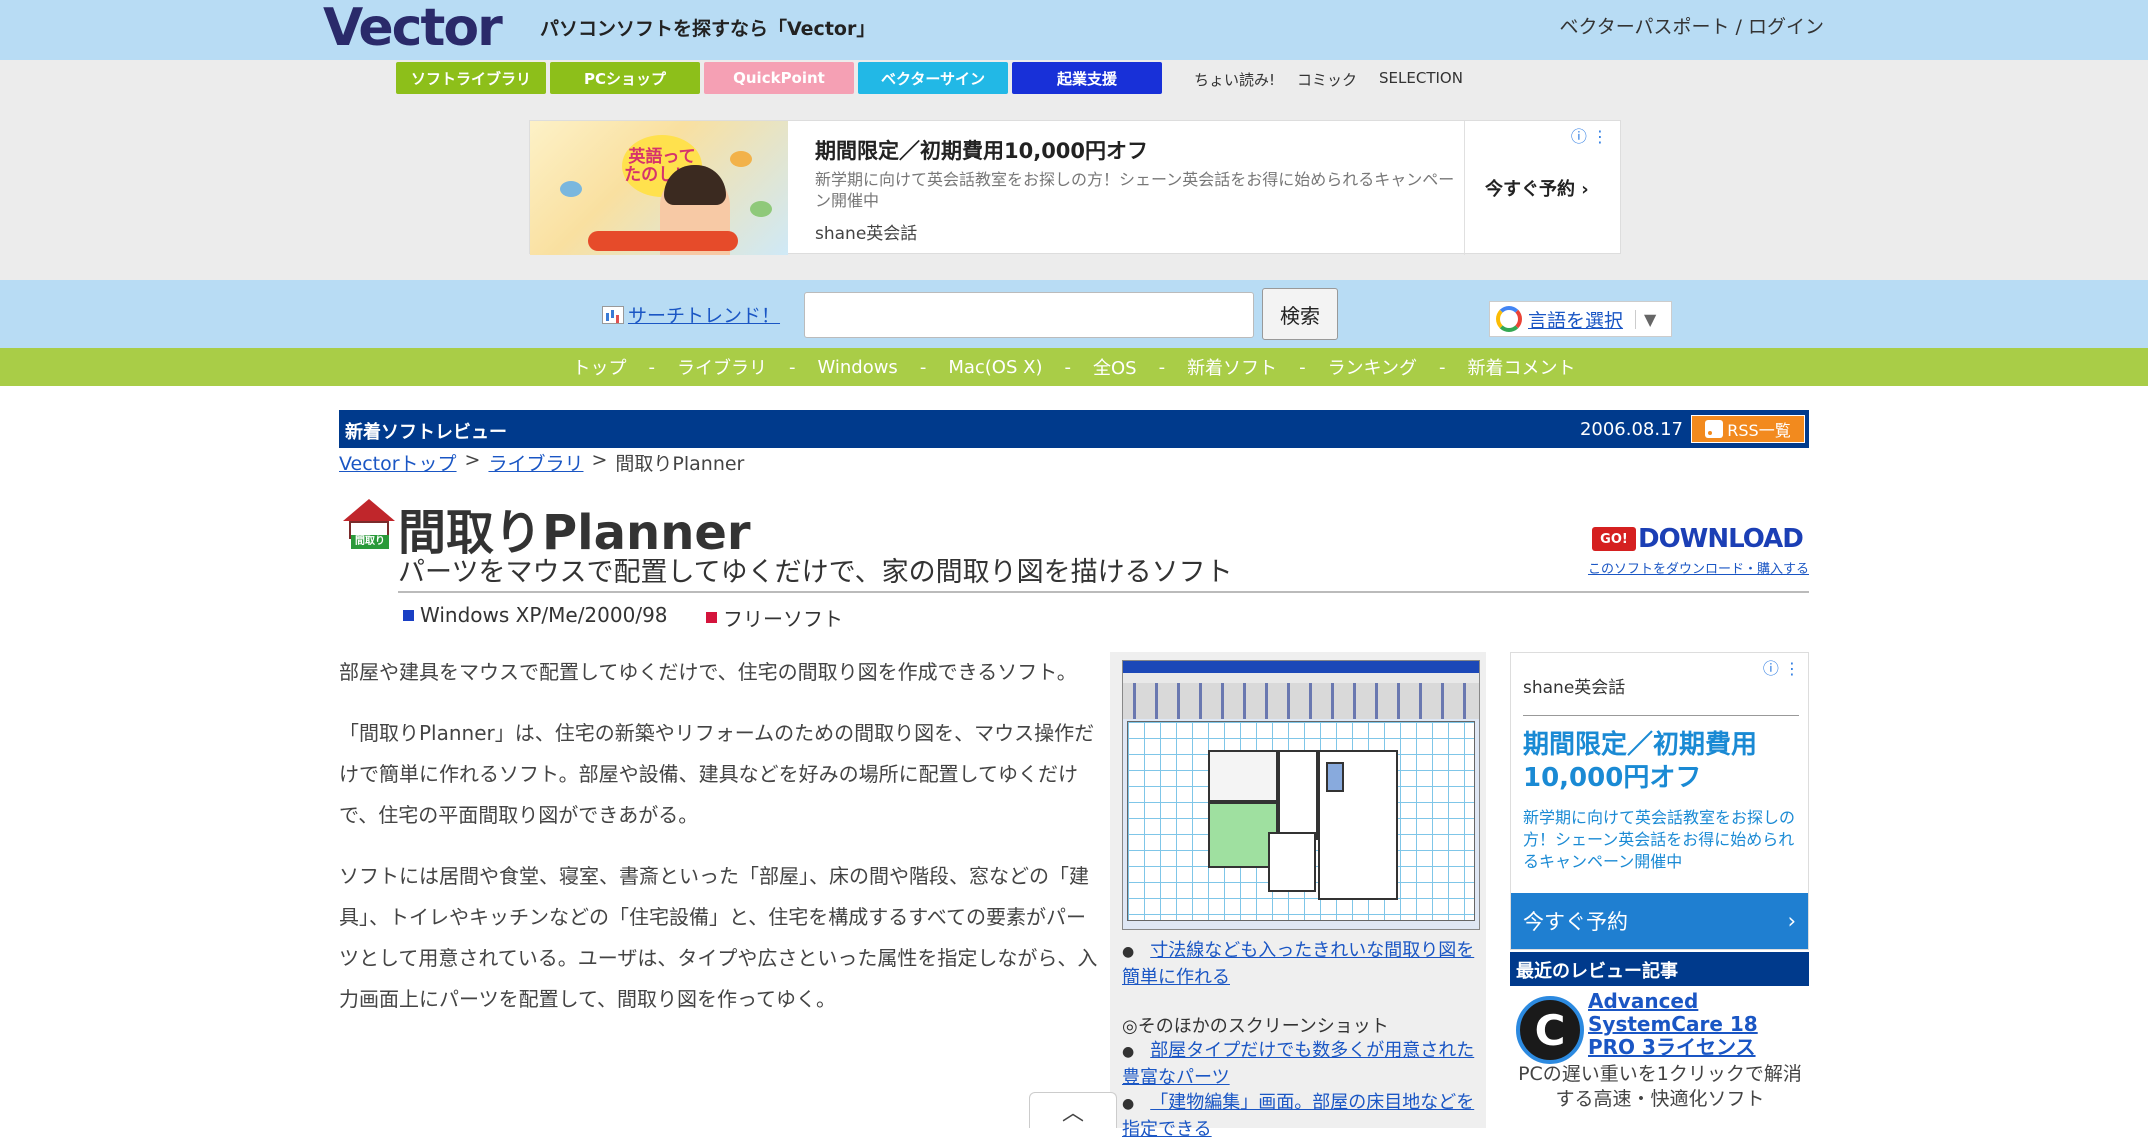 The image size is (2148, 1142). Describe the element at coordinates (659, 188) in the screenshot. I see `ad-image: 英語ってたのしい!` at that location.